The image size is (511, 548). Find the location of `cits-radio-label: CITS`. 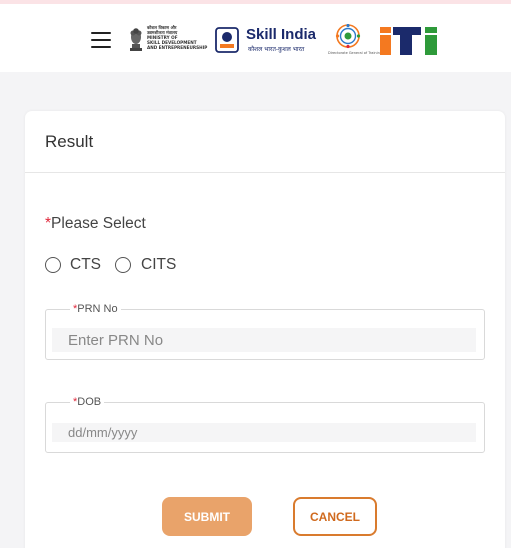

cits-radio-label: CITS is located at coordinates (158, 265).